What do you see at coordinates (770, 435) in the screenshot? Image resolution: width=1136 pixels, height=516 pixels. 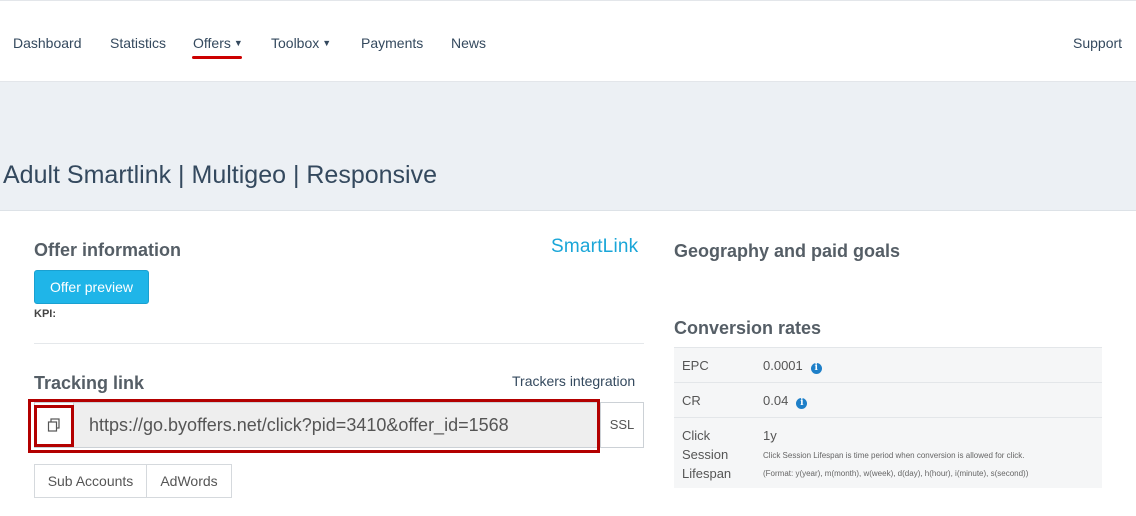 I see `lifespan-value: 1y` at bounding box center [770, 435].